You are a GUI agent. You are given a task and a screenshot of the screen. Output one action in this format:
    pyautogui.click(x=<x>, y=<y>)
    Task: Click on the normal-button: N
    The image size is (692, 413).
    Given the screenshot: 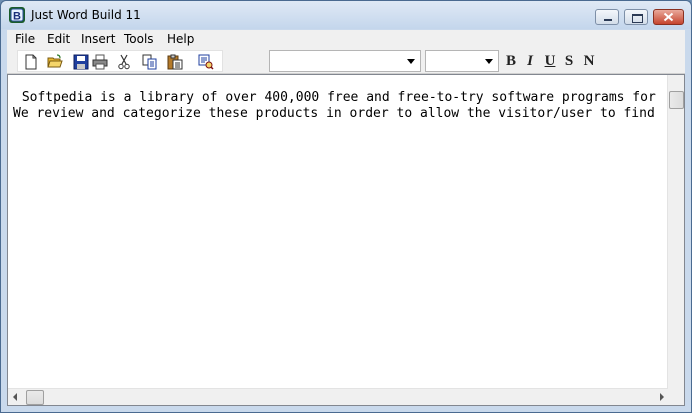 What is the action you would take?
    pyautogui.click(x=589, y=61)
    